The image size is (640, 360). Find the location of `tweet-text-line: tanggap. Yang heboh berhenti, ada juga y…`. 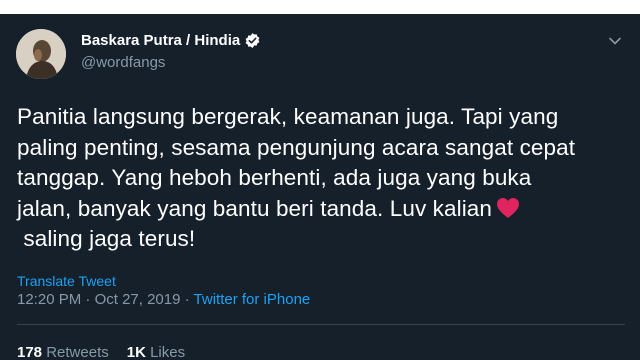

tweet-text-line: tanggap. Yang heboh berhenti, ada juga y… is located at coordinates (274, 177).